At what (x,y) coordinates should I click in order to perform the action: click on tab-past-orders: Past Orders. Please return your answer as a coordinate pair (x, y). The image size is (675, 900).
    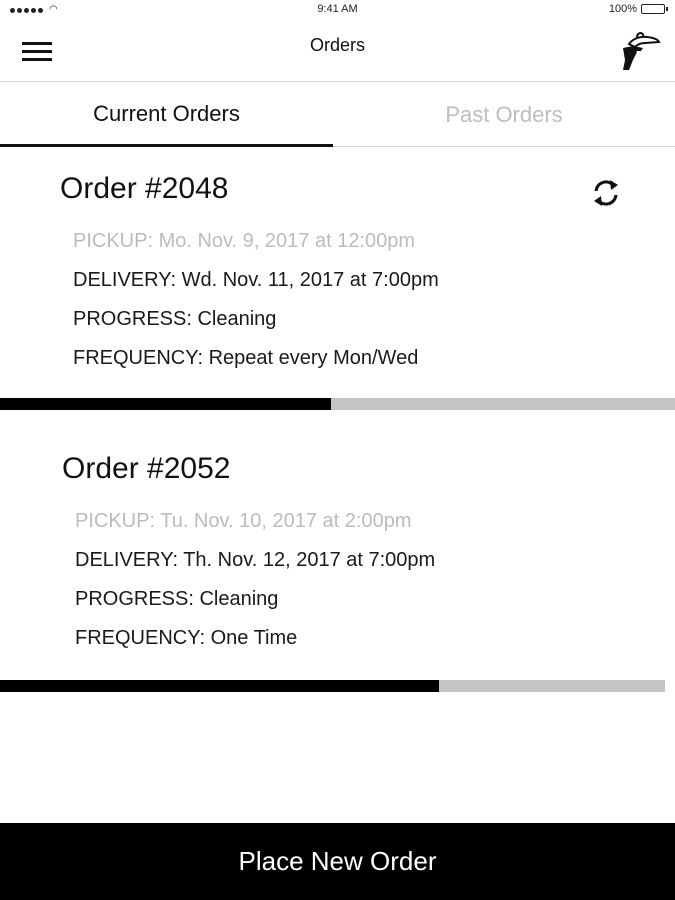
    Looking at the image, I should click on (504, 115).